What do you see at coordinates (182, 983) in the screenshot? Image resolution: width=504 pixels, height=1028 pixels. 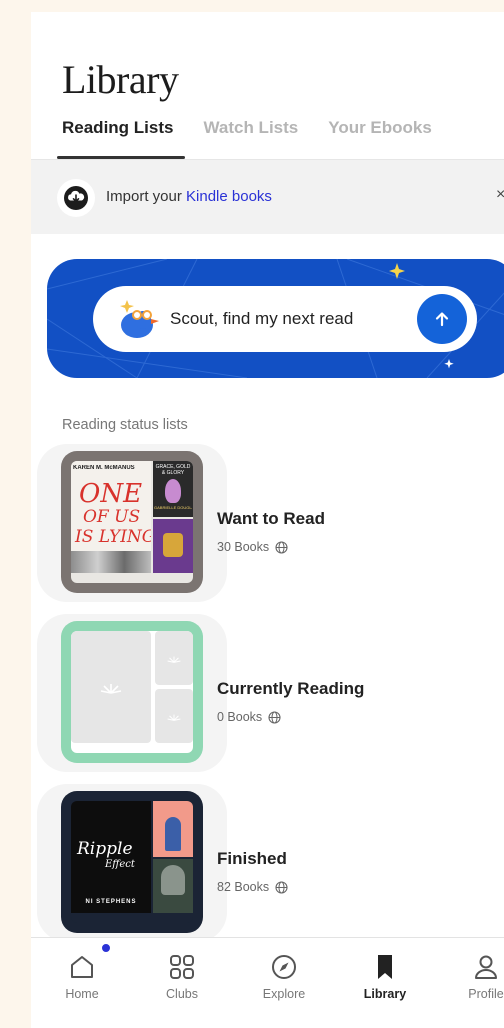 I see `nav-clubs: Clubs` at bounding box center [182, 983].